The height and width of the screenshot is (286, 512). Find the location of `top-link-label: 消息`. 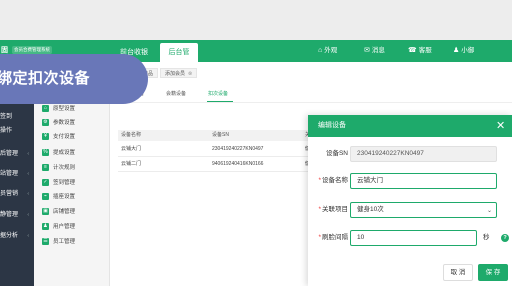

top-link-label: 消息 is located at coordinates (378, 50).